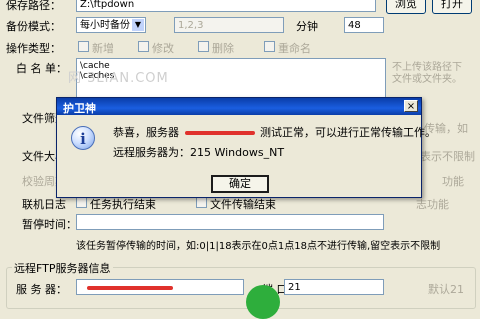 This screenshot has width=480, height=319. I want to click on watermark-text: 网 3LIAN.COM, so click(118, 78).